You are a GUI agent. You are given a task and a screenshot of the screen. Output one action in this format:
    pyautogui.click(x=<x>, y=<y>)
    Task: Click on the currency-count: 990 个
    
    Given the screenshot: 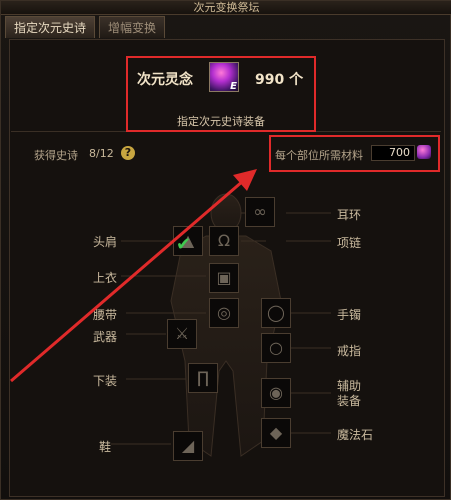 What is the action you would take?
    pyautogui.click(x=279, y=80)
    